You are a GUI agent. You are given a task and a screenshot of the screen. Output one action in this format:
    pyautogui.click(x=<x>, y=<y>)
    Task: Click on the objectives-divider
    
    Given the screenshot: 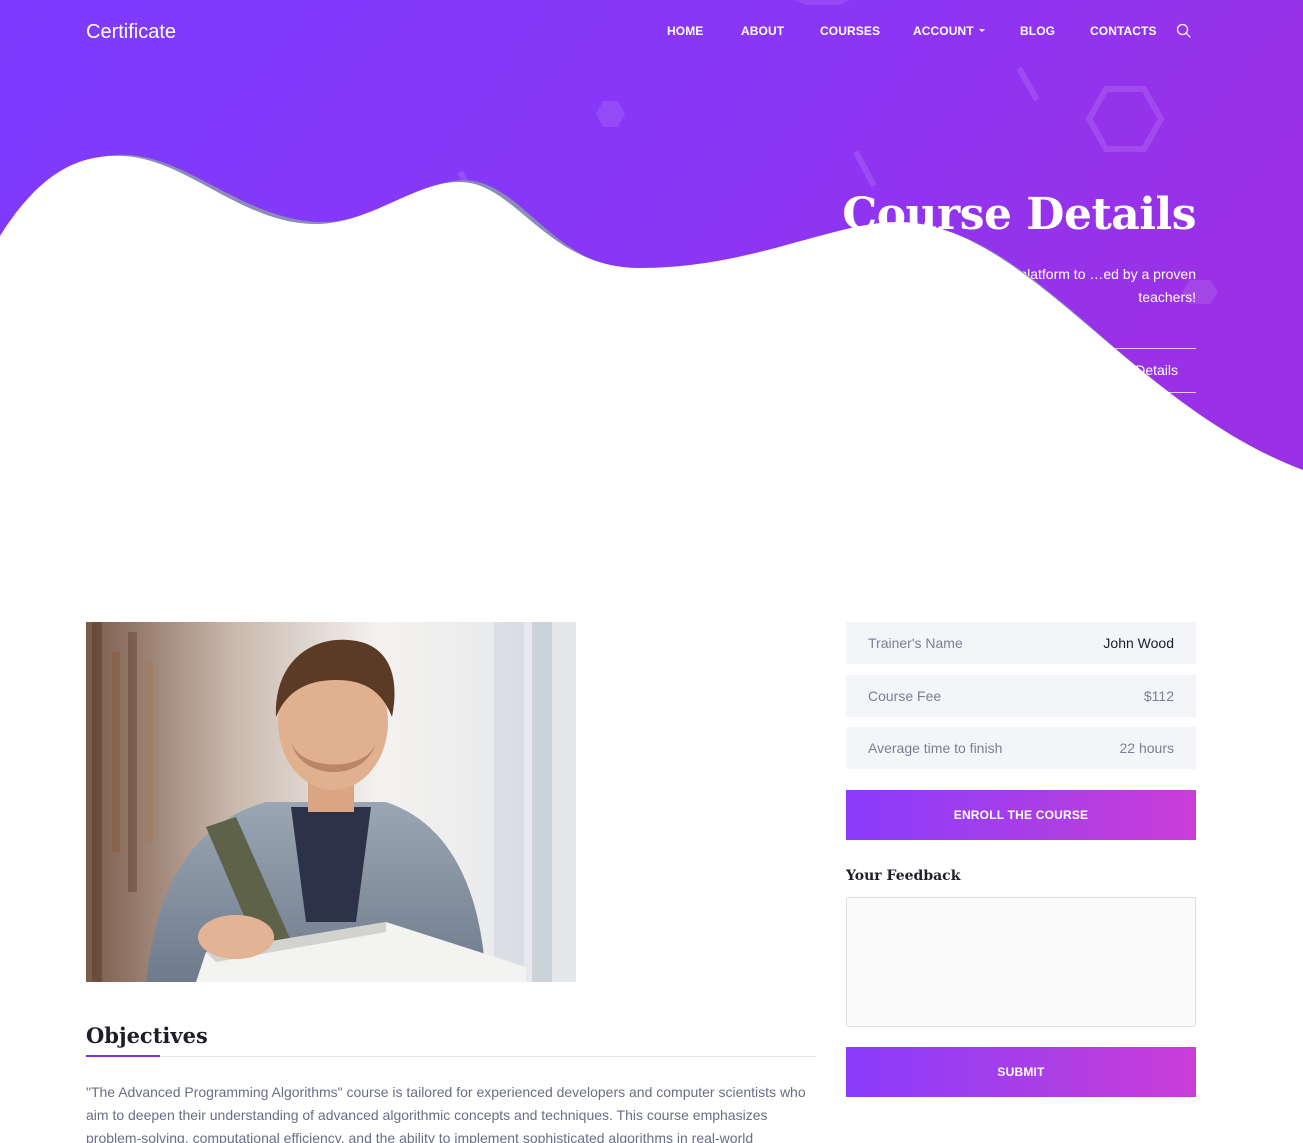 What is the action you would take?
    pyautogui.click(x=451, y=1056)
    